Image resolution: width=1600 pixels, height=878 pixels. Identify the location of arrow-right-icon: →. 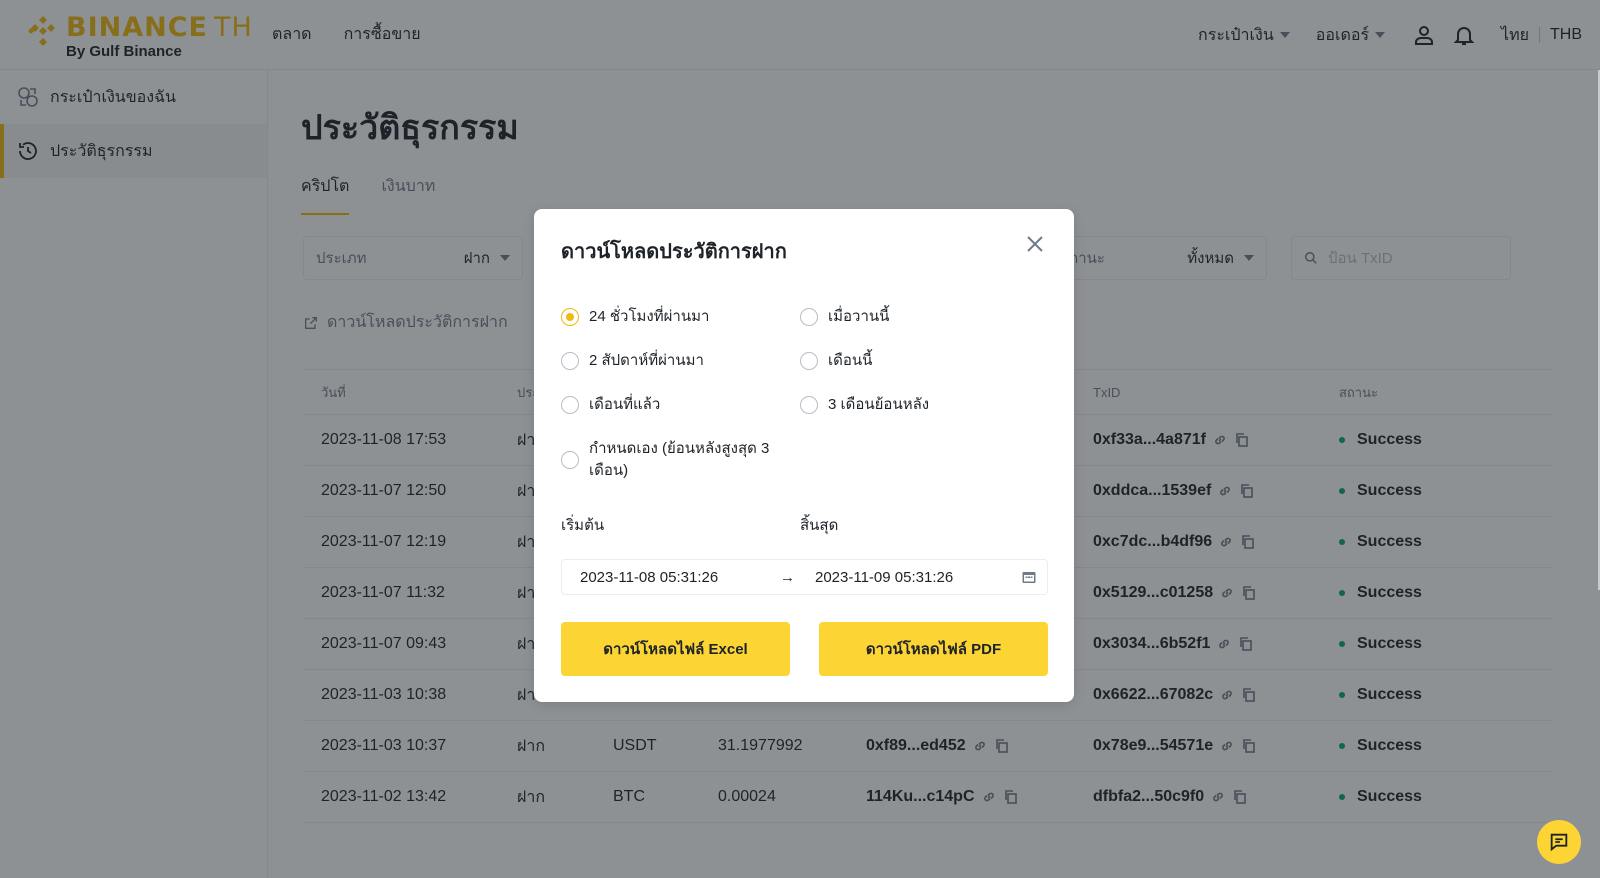
(787, 577).